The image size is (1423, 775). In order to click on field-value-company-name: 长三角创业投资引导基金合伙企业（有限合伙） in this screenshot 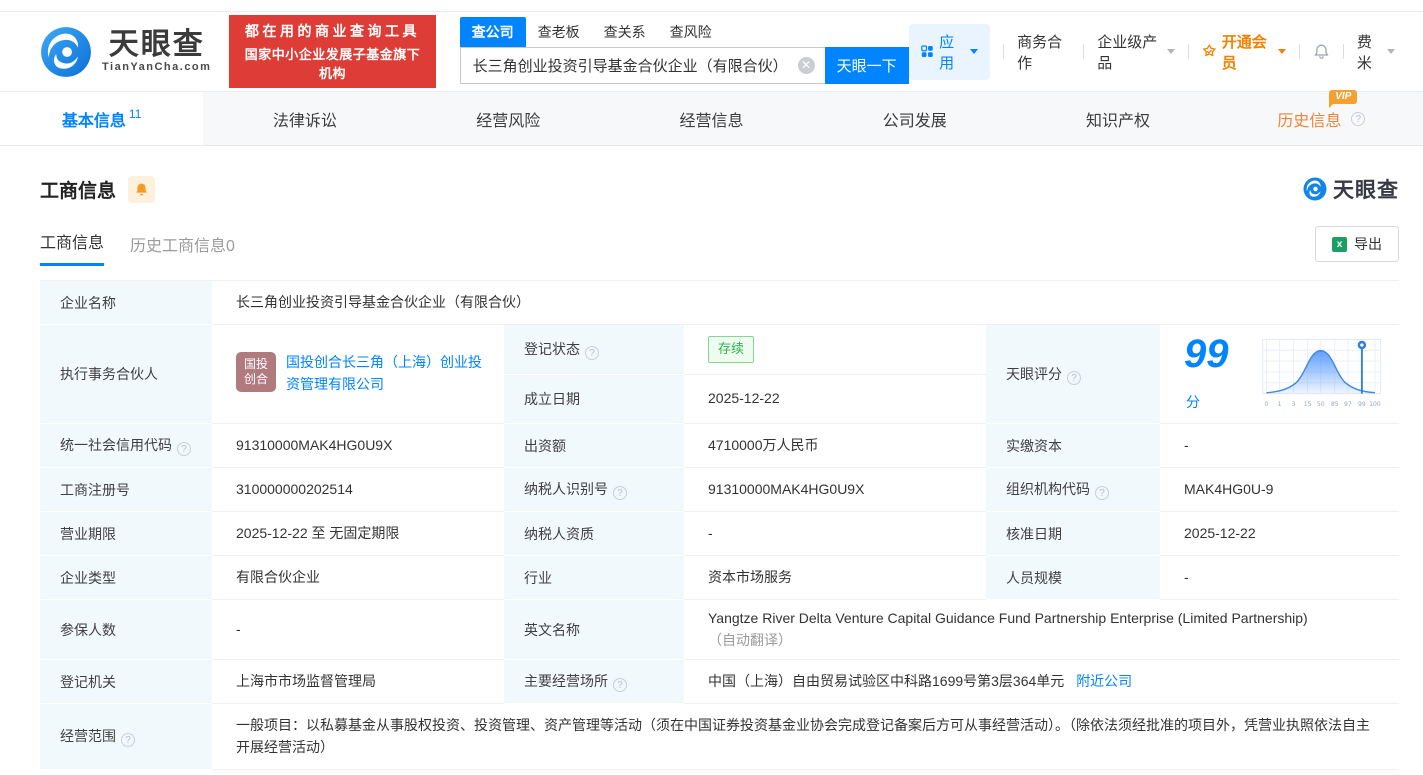, I will do `click(805, 303)`.